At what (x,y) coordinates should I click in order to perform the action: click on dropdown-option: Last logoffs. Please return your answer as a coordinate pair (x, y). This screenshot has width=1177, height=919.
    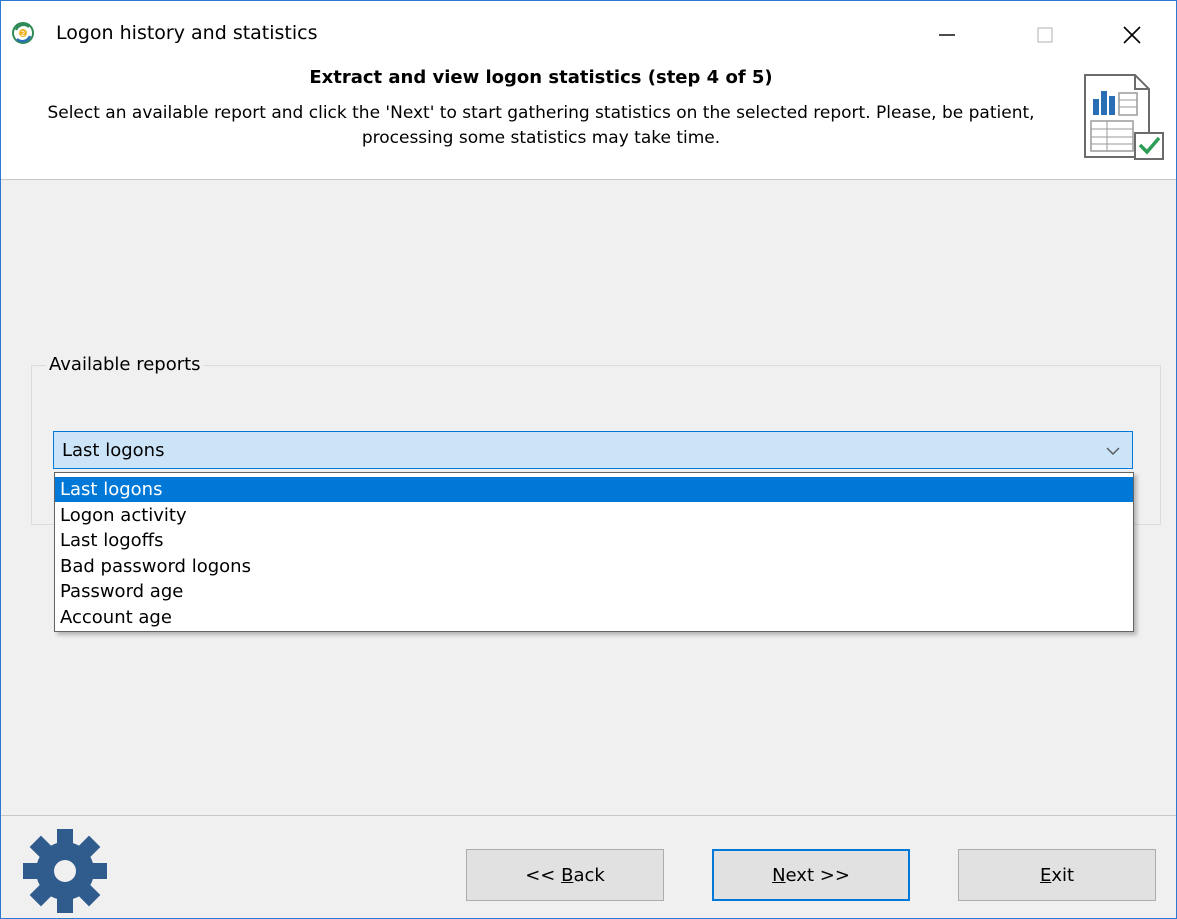
    Looking at the image, I should click on (594, 540).